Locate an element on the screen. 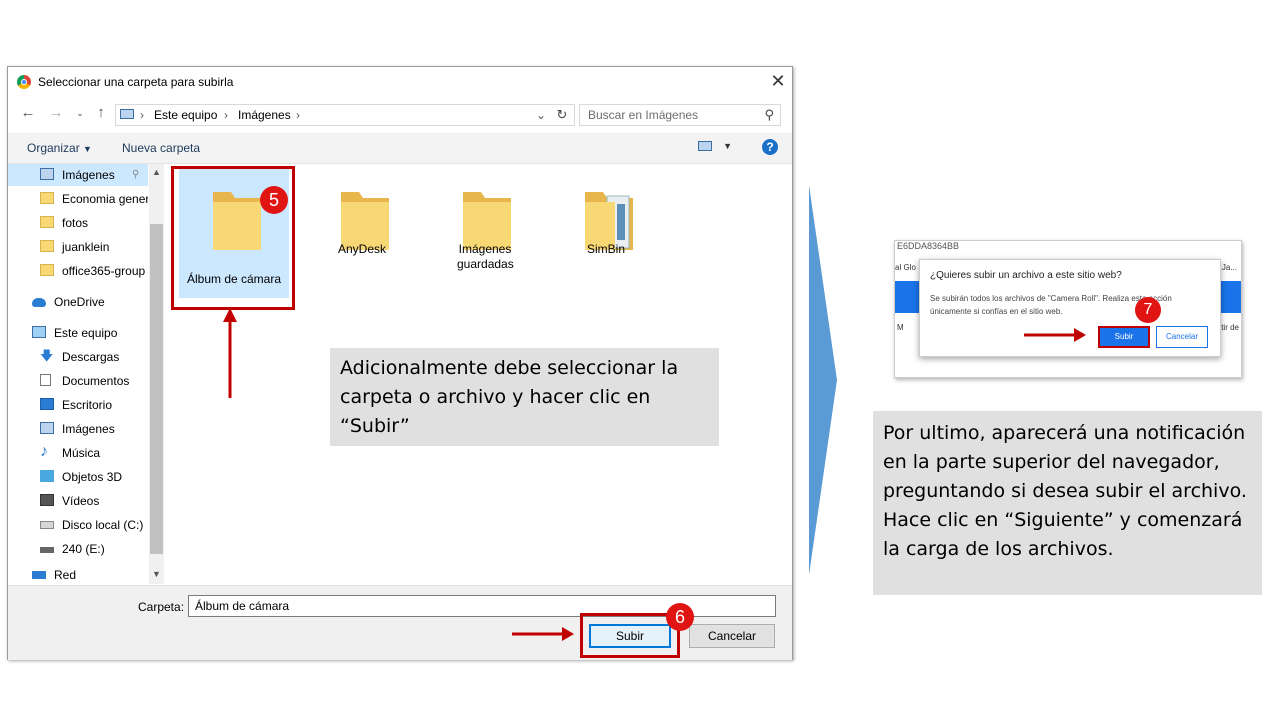 Image resolution: width=1280 pixels, height=720 pixels. folder-field-label: Carpeta: is located at coordinates (161, 607).